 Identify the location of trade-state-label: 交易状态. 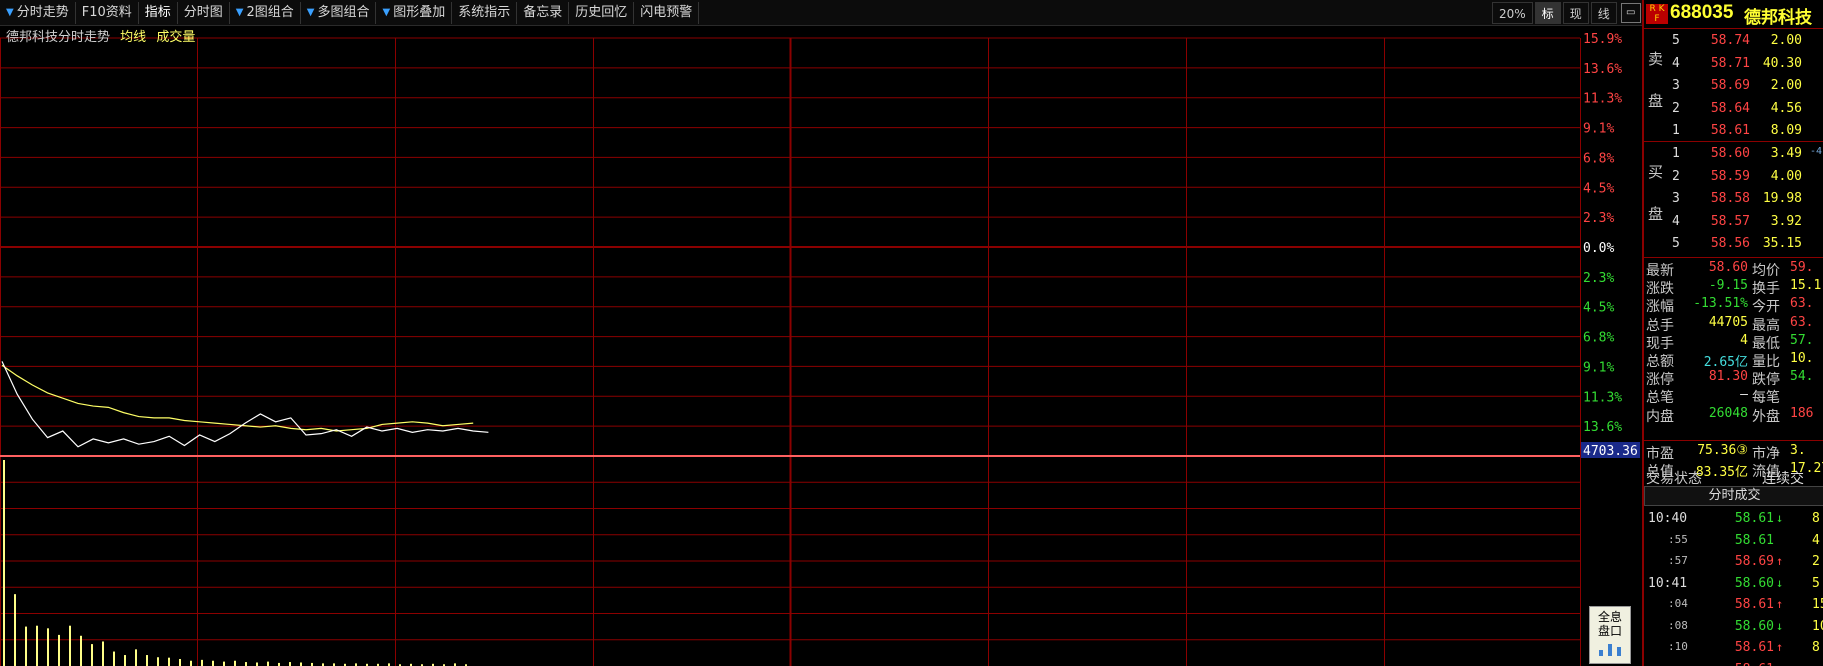
(1674, 479).